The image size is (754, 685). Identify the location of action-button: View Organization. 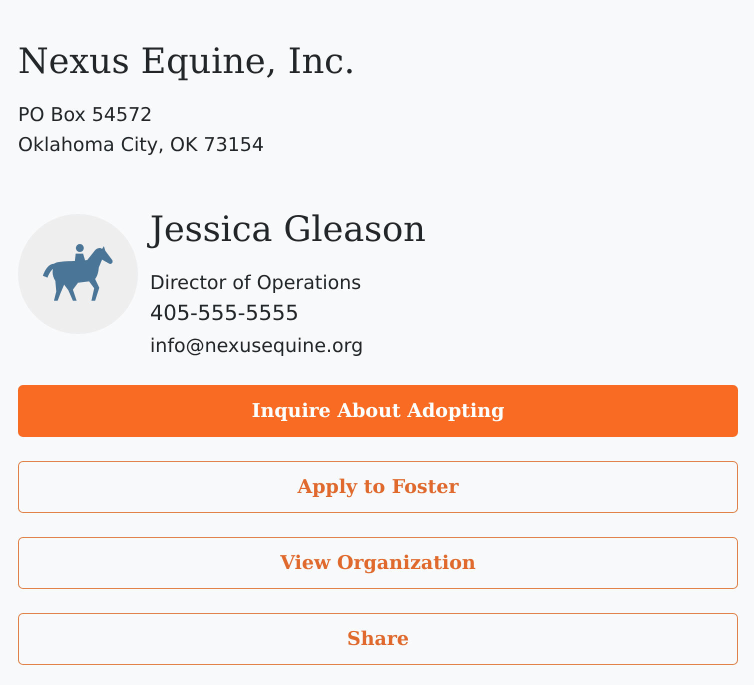
(378, 563).